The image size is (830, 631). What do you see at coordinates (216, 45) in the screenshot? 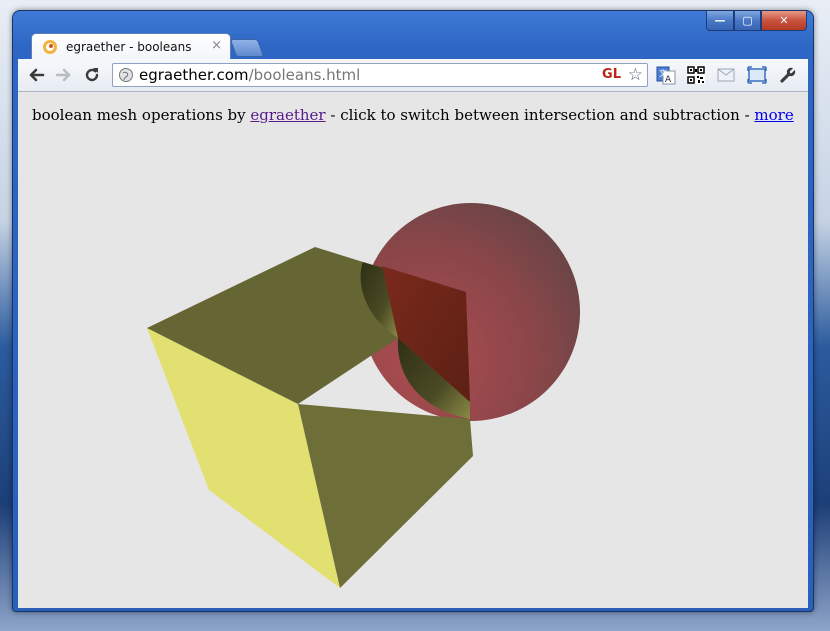
I see `tab-close-icon: ×` at bounding box center [216, 45].